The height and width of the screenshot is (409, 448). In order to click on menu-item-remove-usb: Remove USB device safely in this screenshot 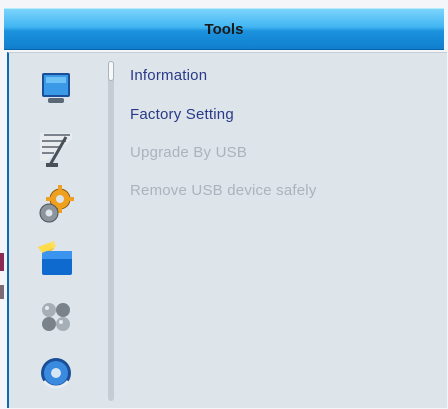, I will do `click(223, 190)`.